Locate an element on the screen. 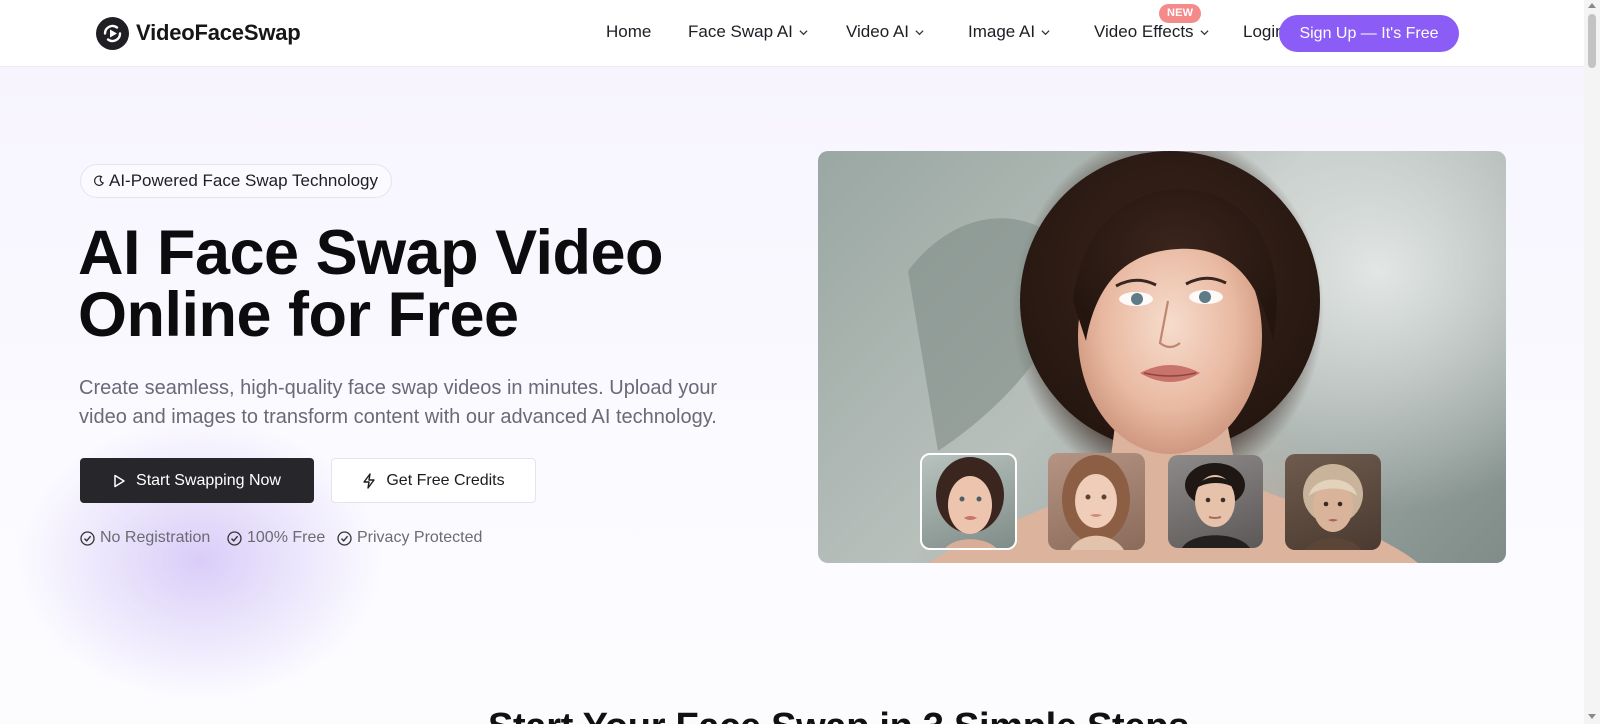 The height and width of the screenshot is (724, 1600). nav-item-video-ai: Video AI is located at coordinates (885, 32).